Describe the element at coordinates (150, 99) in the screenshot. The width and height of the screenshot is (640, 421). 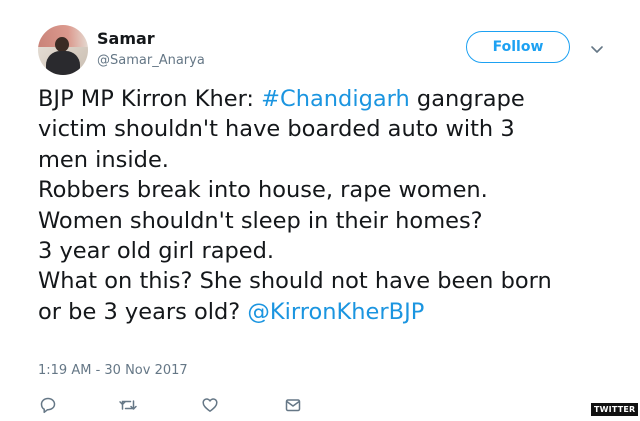
I see `tweet-text-segment: BJP MP Kirron Kher:` at that location.